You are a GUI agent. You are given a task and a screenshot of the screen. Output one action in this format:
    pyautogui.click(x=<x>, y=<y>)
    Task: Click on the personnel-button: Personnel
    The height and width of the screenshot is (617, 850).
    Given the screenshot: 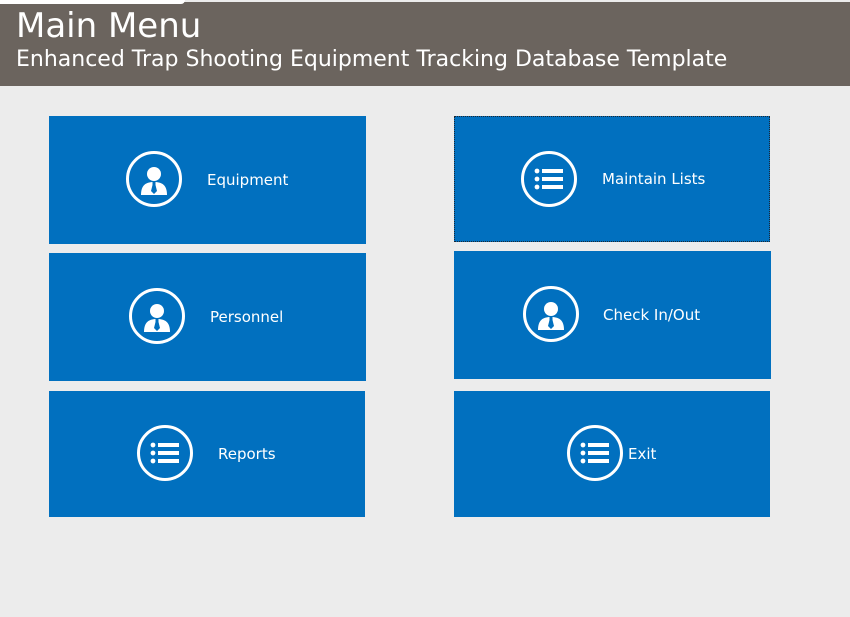 What is the action you would take?
    pyautogui.click(x=207, y=317)
    